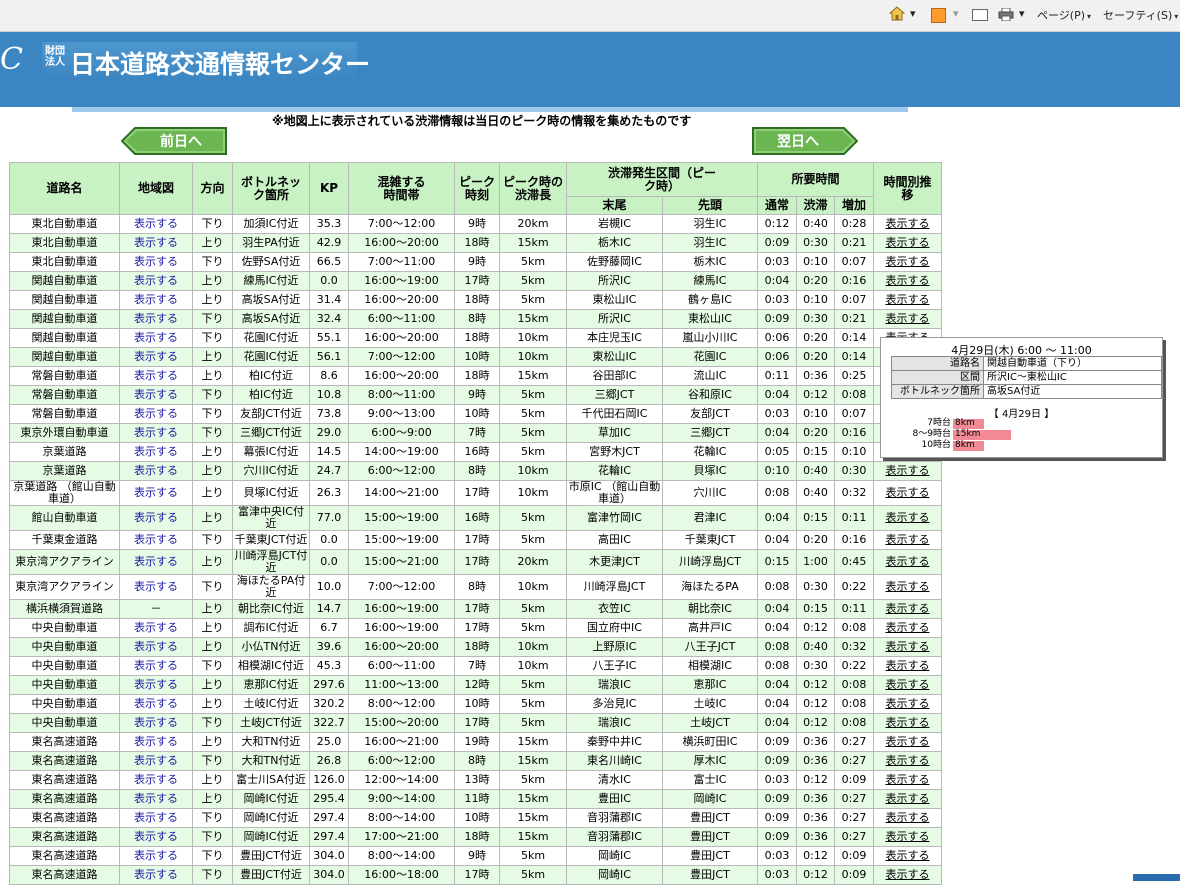 The width and height of the screenshot is (1180, 885). What do you see at coordinates (854, 357) in the screenshot?
I see `cell-tt-increase: 0:14` at bounding box center [854, 357].